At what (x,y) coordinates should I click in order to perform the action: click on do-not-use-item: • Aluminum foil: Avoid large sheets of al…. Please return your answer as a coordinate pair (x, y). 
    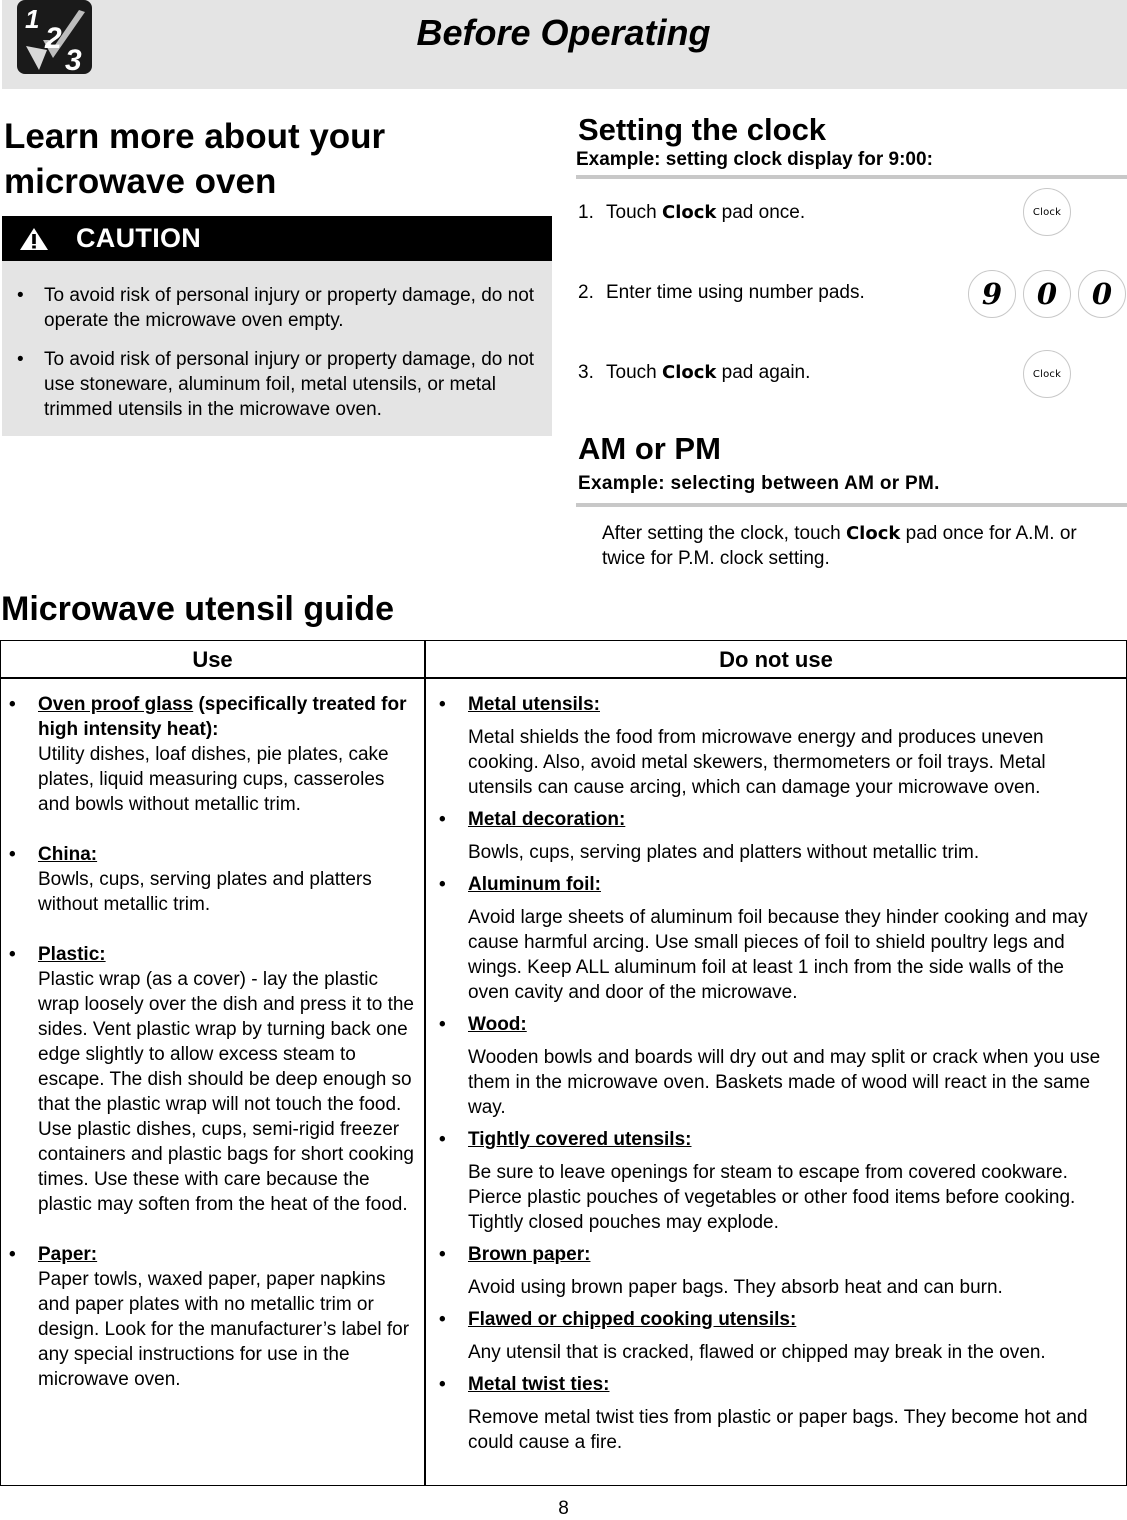
    Looking at the image, I should click on (779, 938).